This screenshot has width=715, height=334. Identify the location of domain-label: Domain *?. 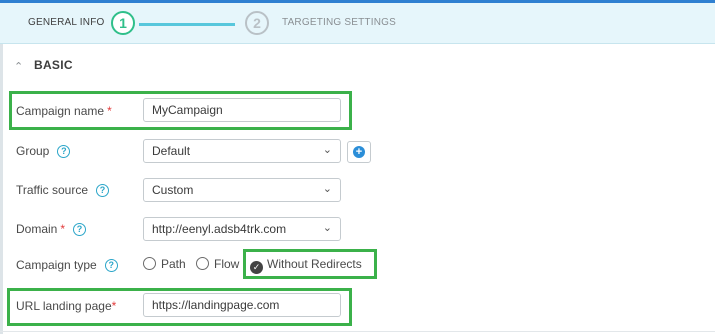
(51, 229).